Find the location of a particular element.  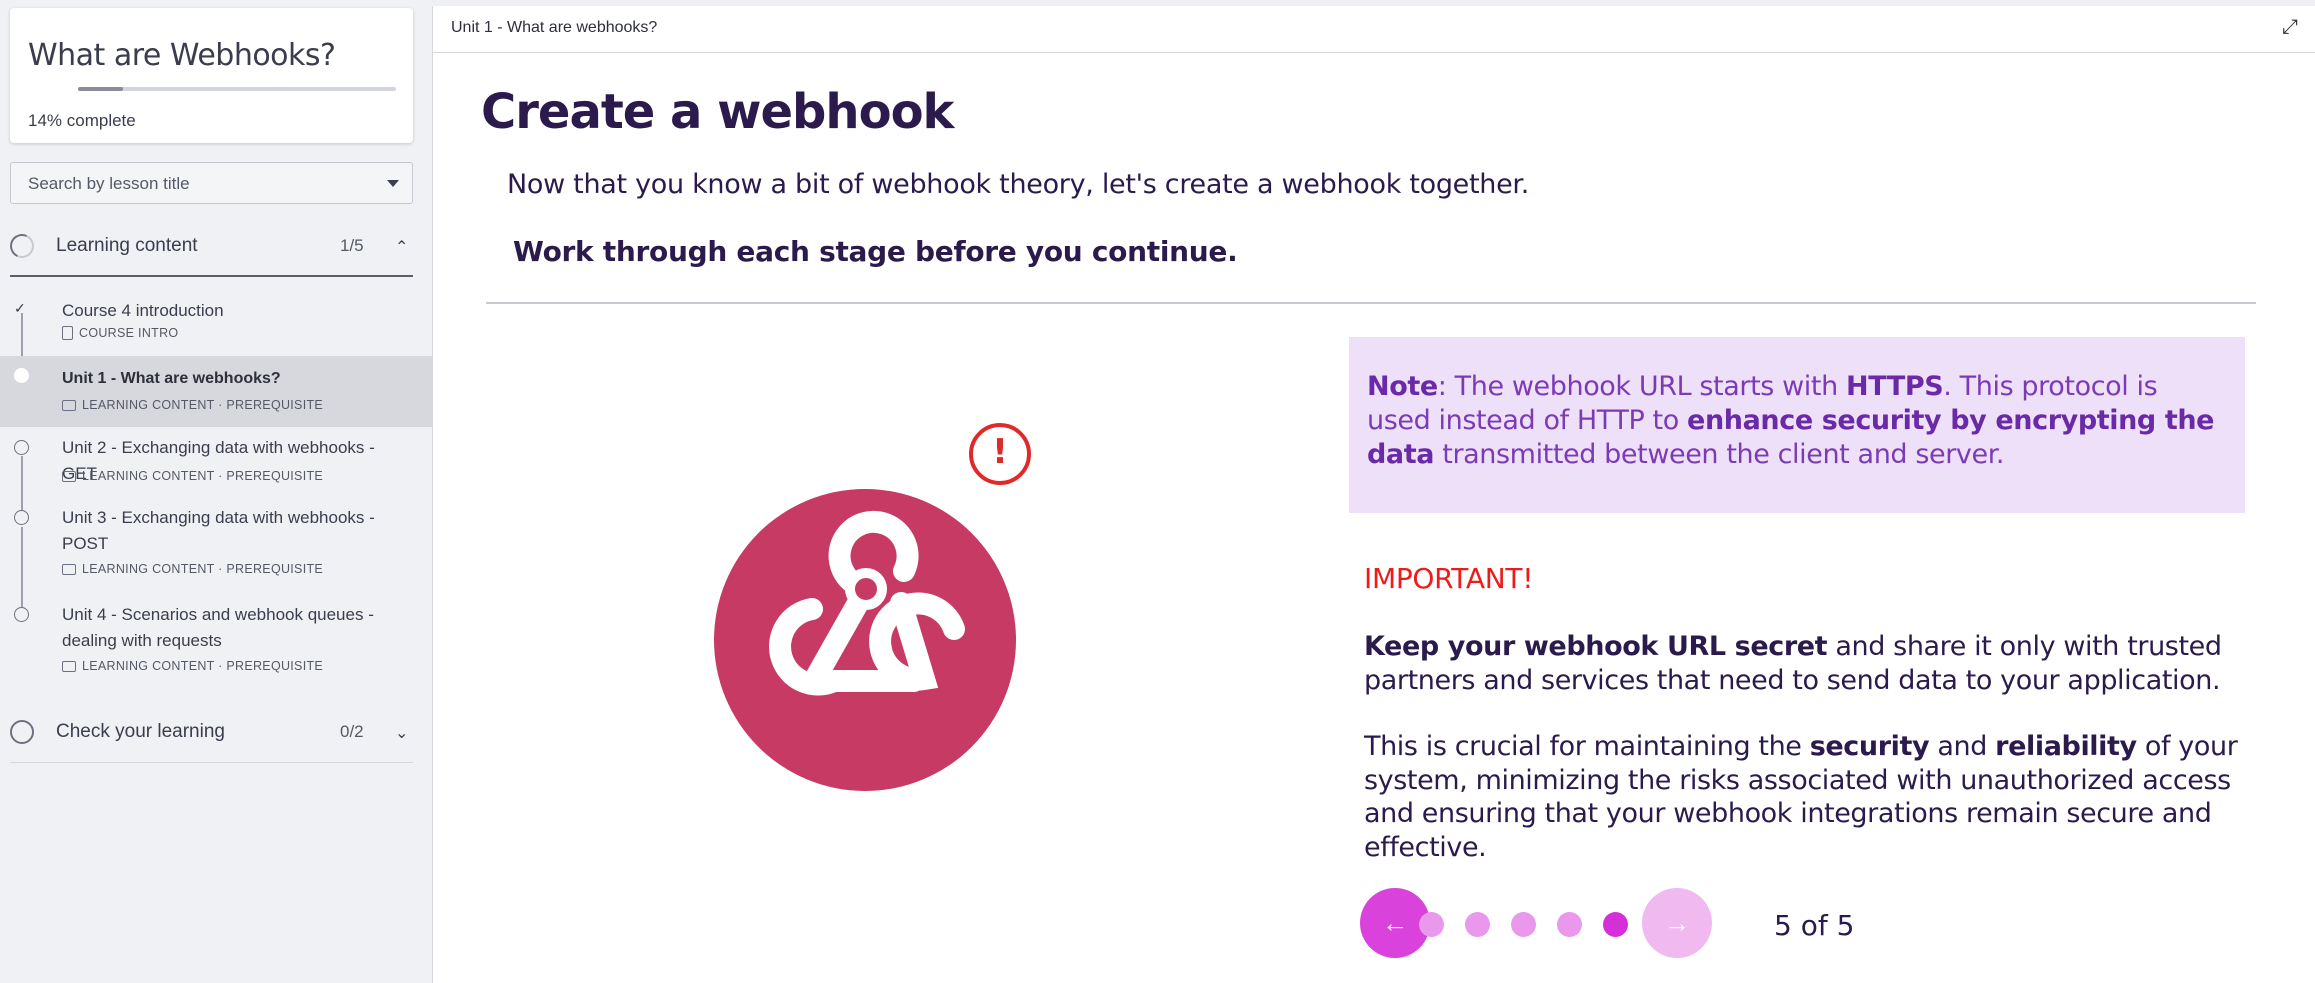

progress-bar-fill is located at coordinates (100, 89).